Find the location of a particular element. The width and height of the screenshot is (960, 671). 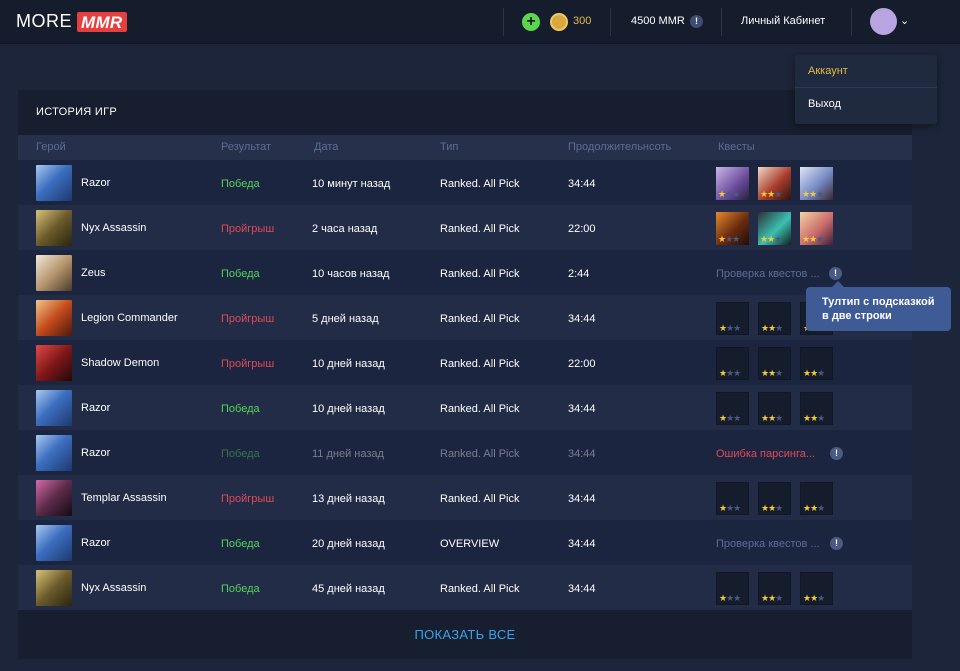

match-duration: 2:44 is located at coordinates (579, 274).